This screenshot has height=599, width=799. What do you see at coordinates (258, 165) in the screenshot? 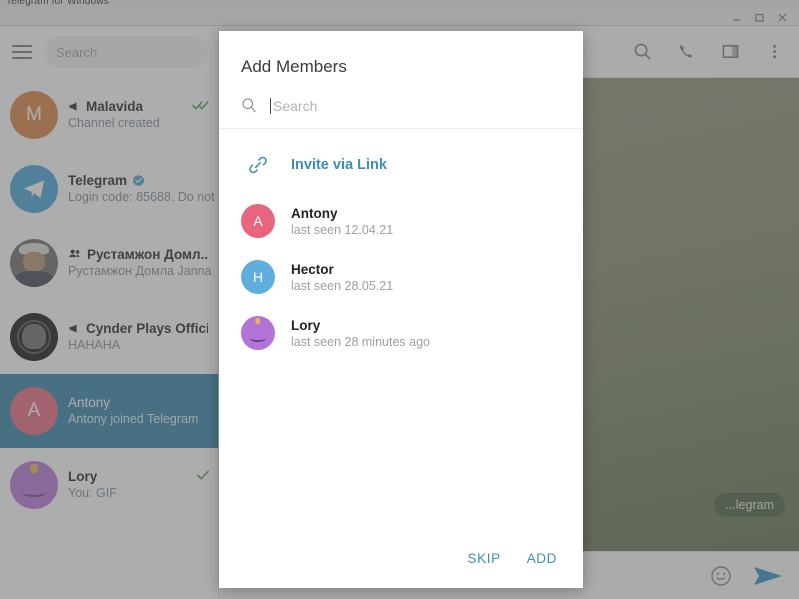
I see `link-icon` at bounding box center [258, 165].